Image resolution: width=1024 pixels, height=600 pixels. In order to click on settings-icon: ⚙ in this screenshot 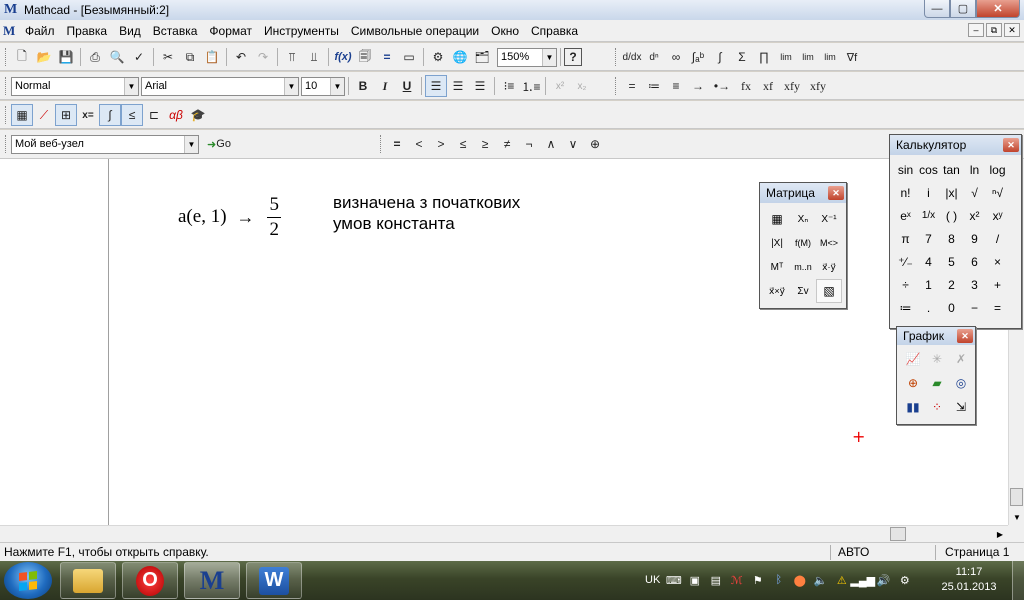, I will do `click(904, 580)`.